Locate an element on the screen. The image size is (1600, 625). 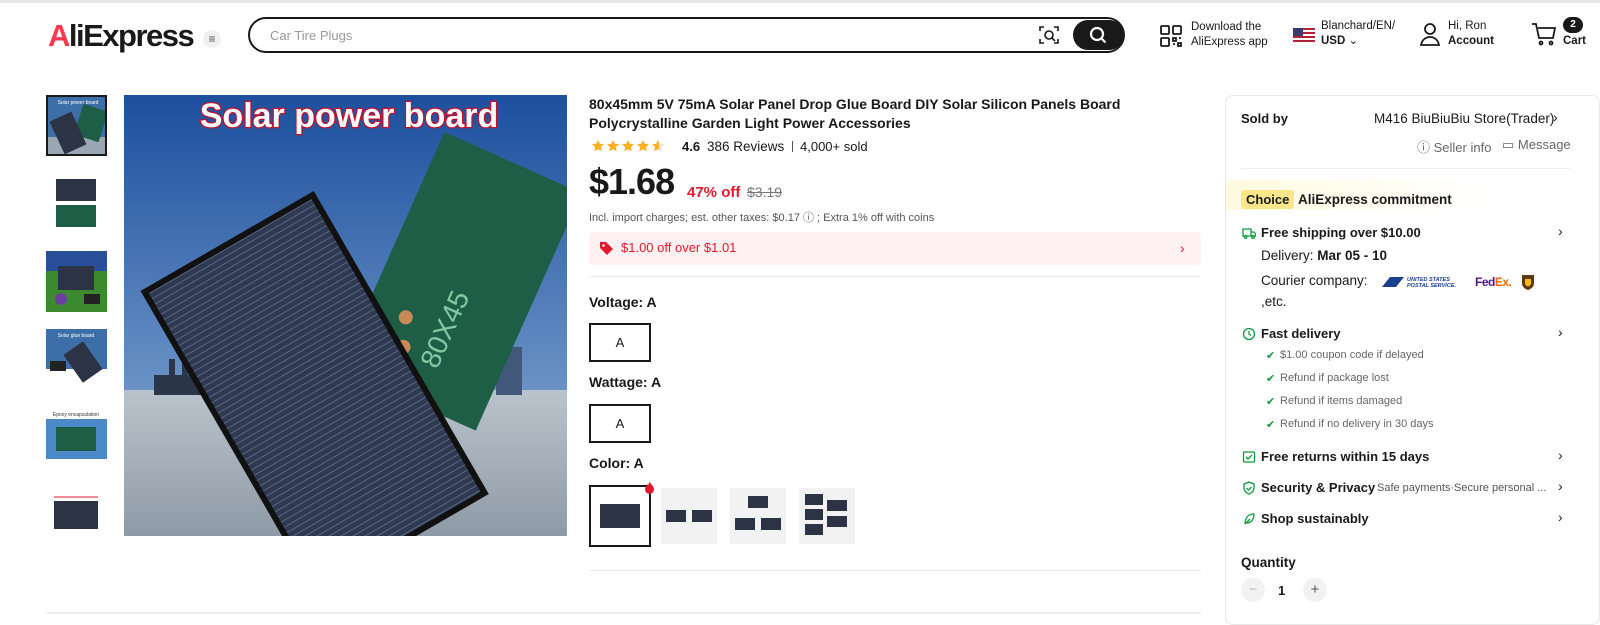
original-price: $3.19 is located at coordinates (765, 192).